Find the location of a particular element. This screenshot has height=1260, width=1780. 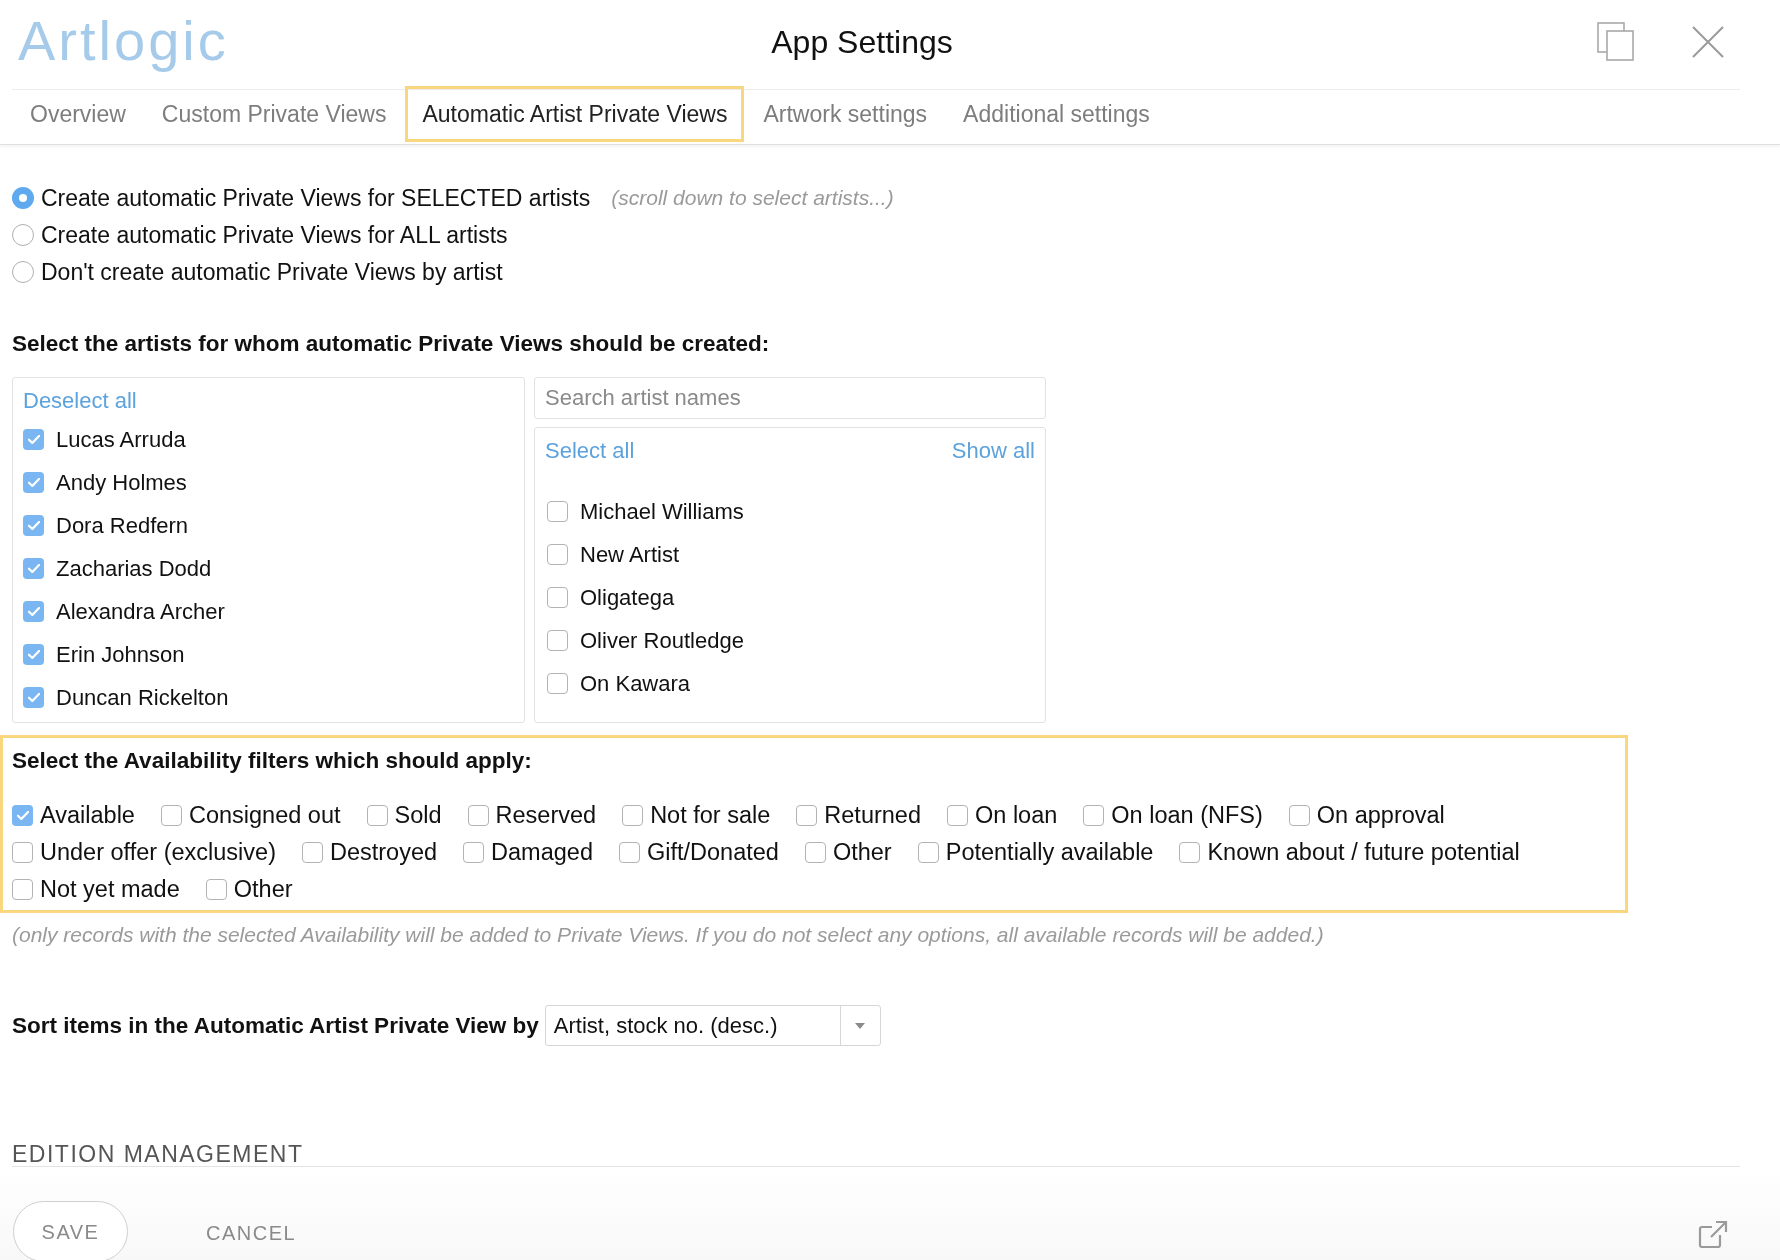

logo: Artlogic is located at coordinates (123, 40).